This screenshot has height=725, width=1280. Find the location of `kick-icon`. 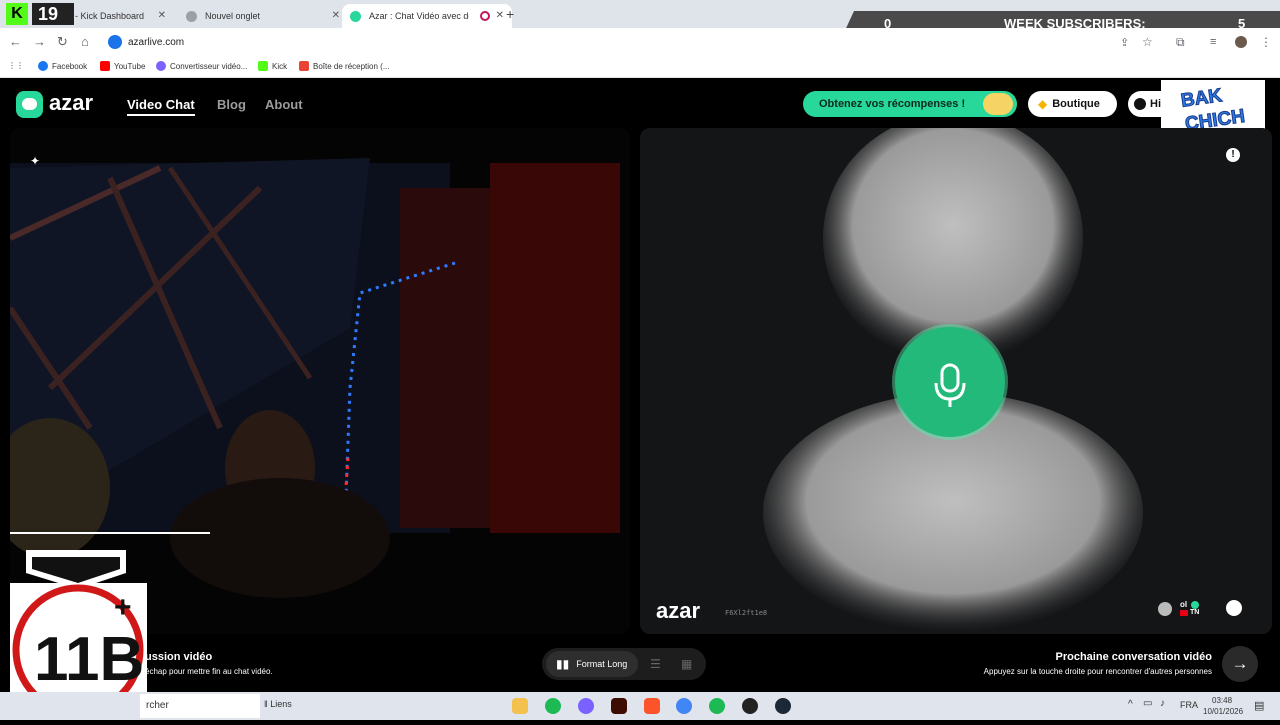

kick-icon is located at coordinates (263, 66).